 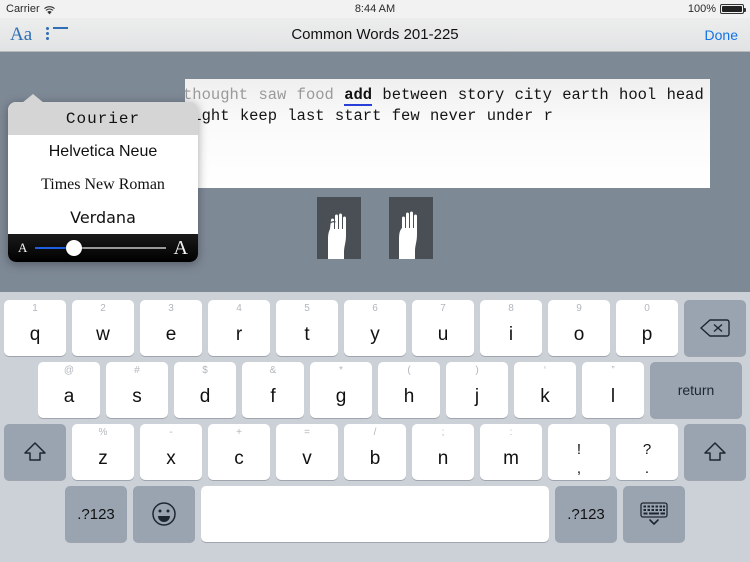 What do you see at coordinates (613, 370) in the screenshot?
I see `key-alt-label: ”` at bounding box center [613, 370].